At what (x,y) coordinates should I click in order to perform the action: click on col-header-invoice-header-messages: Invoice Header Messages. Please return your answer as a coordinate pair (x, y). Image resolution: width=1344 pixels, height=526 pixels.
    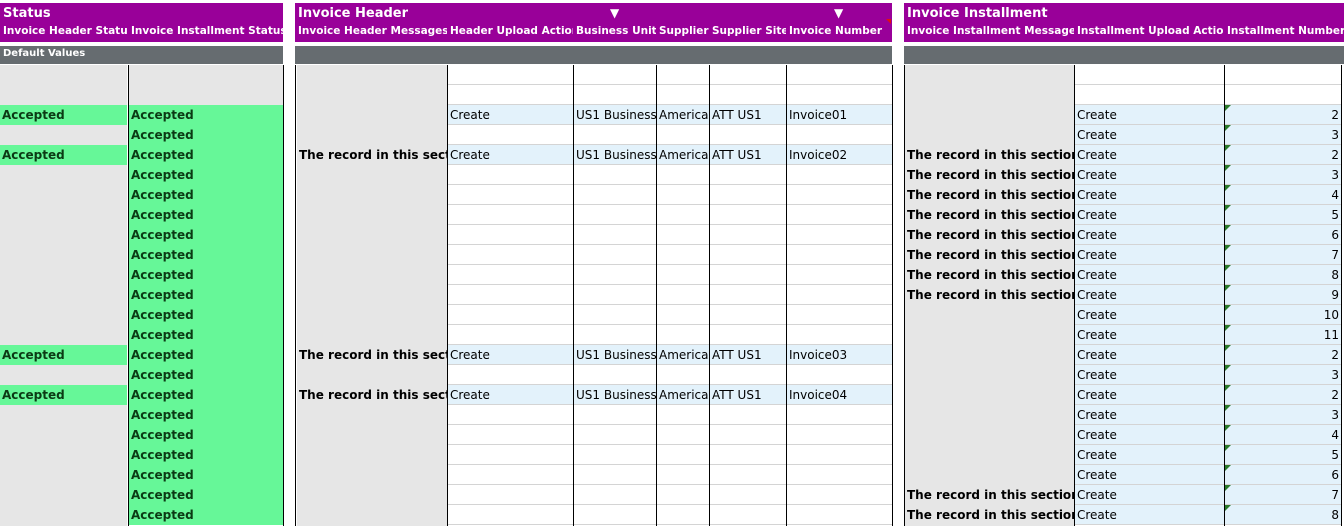
    Looking at the image, I should click on (371, 31).